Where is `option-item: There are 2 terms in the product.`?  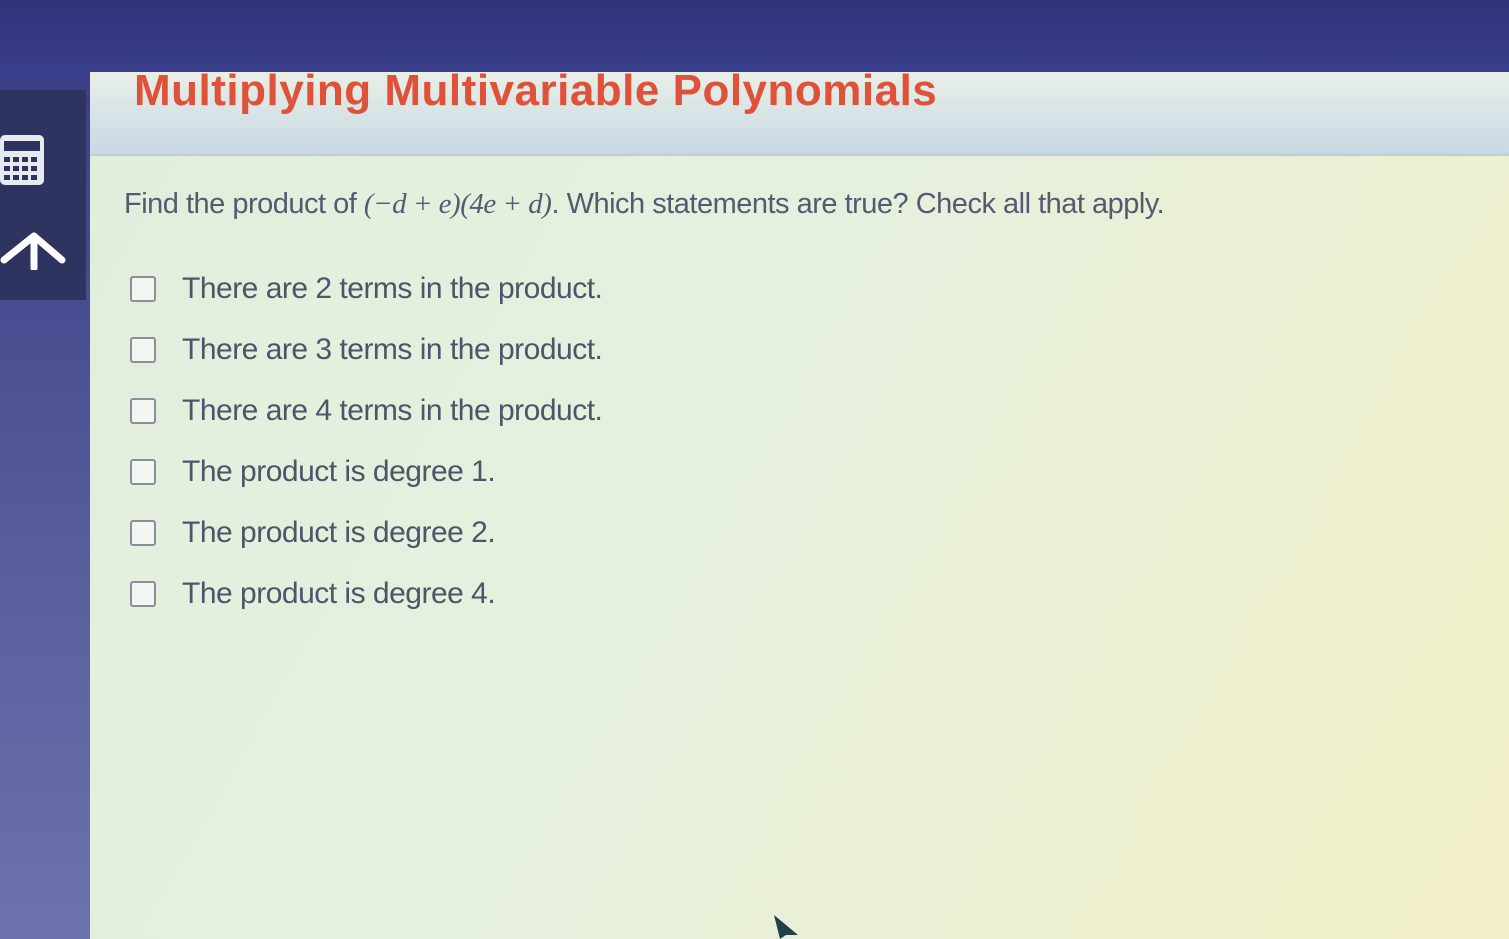 option-item: There are 2 terms in the product. is located at coordinates (366, 288).